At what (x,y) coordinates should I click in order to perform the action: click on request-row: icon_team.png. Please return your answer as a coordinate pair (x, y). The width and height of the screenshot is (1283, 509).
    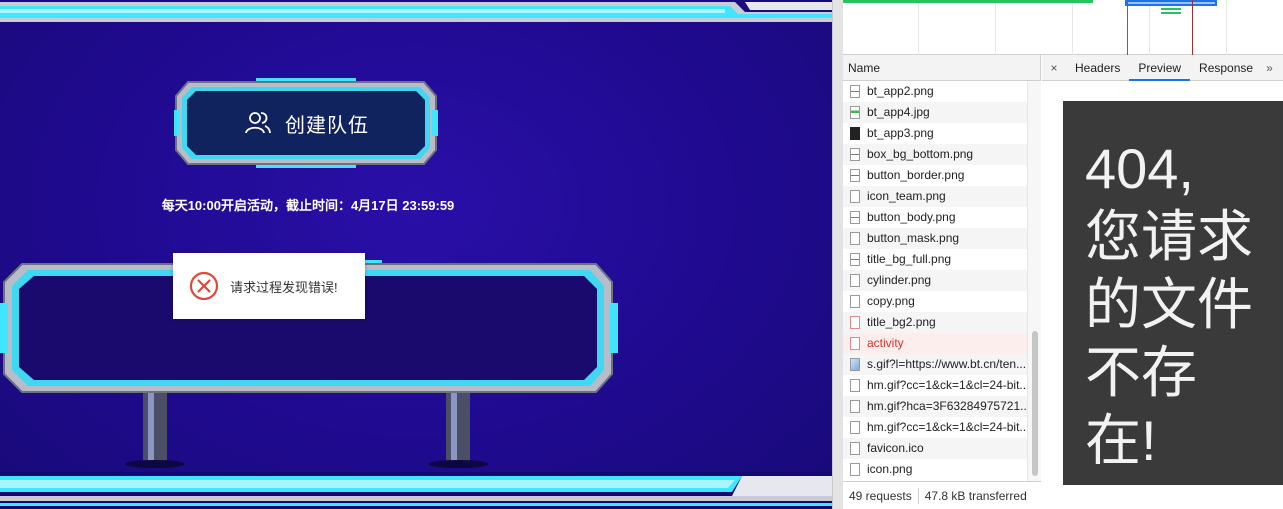
    Looking at the image, I should click on (935, 196).